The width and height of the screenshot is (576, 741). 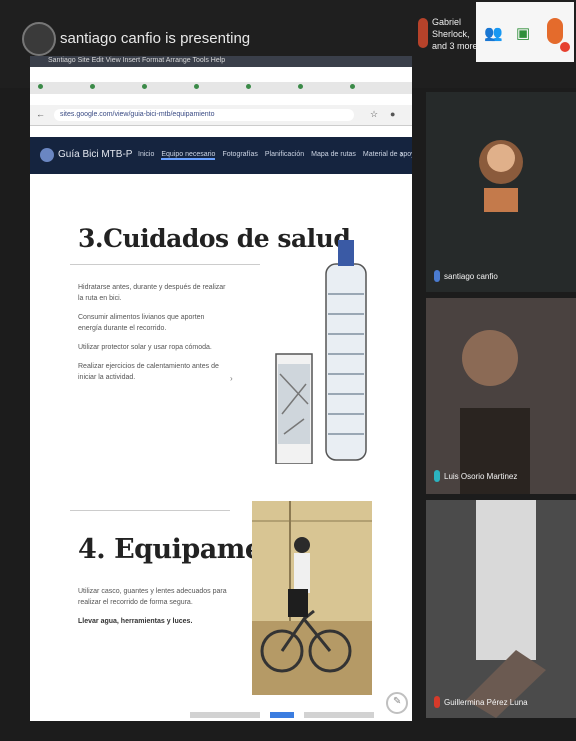 I want to click on water-bottle-illustration, so click(x=321, y=352).